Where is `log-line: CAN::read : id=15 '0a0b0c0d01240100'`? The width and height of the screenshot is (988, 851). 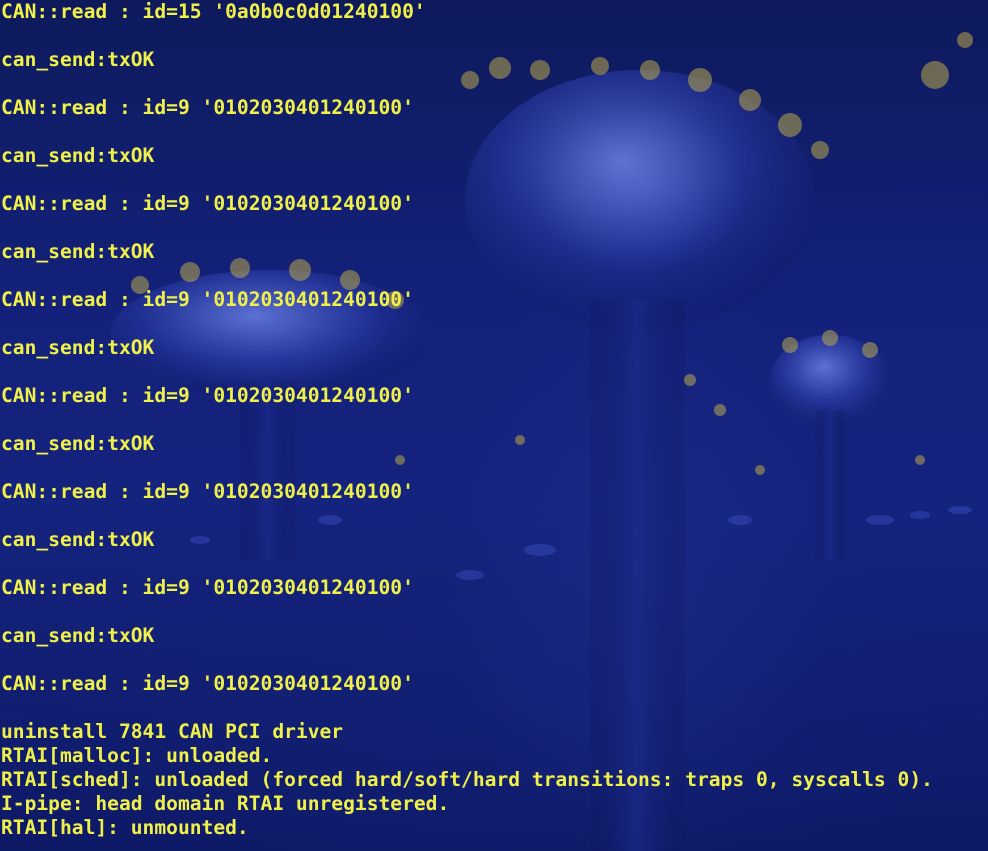 log-line: CAN::read : id=15 '0a0b0c0d01240100' is located at coordinates (213, 11).